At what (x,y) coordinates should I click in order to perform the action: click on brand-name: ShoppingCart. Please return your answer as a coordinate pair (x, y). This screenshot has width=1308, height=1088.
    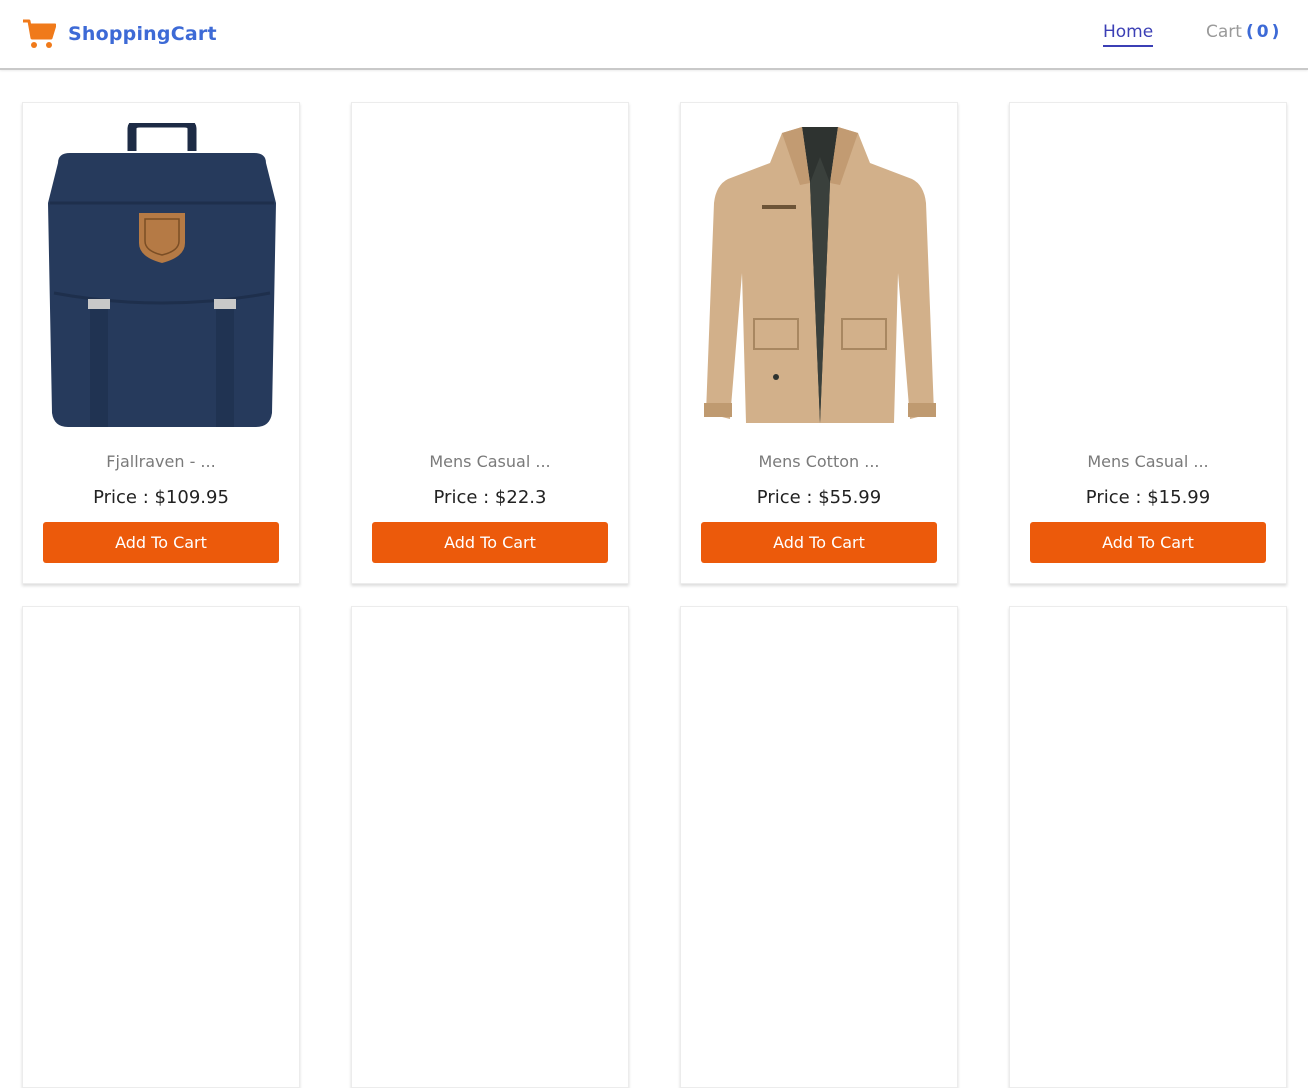
    Looking at the image, I should click on (142, 34).